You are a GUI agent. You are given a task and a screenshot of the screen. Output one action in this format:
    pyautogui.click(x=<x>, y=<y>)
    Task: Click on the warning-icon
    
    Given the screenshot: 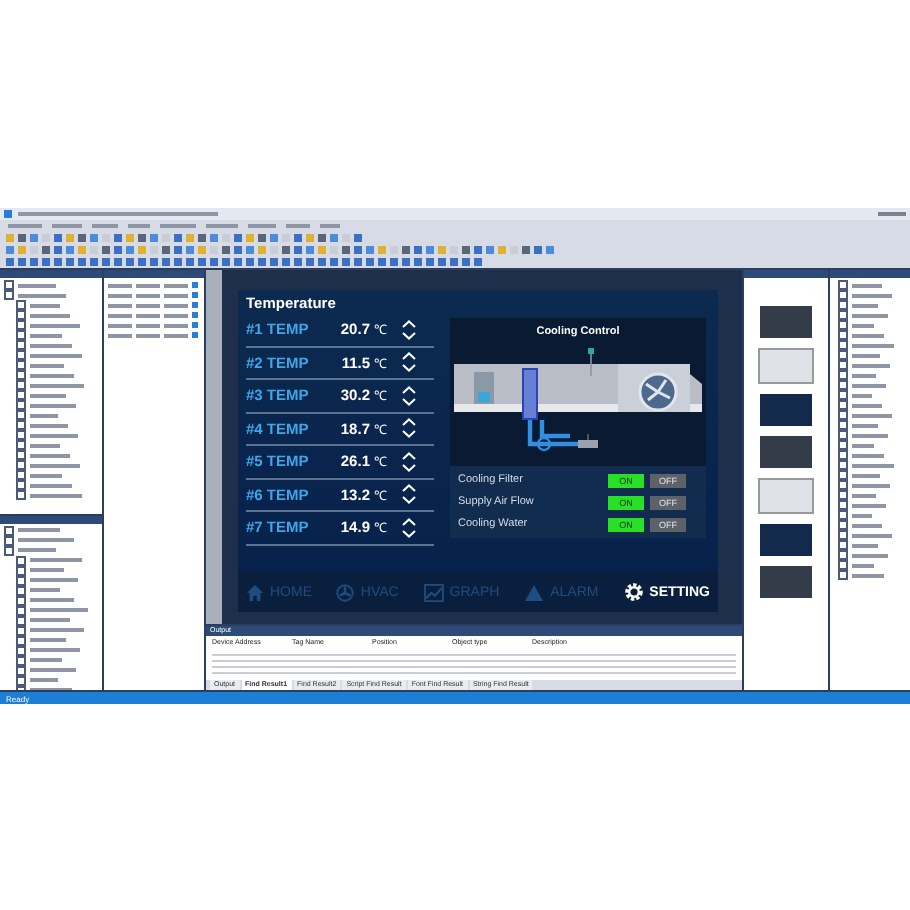 What is the action you would take?
    pyautogui.click(x=534, y=592)
    